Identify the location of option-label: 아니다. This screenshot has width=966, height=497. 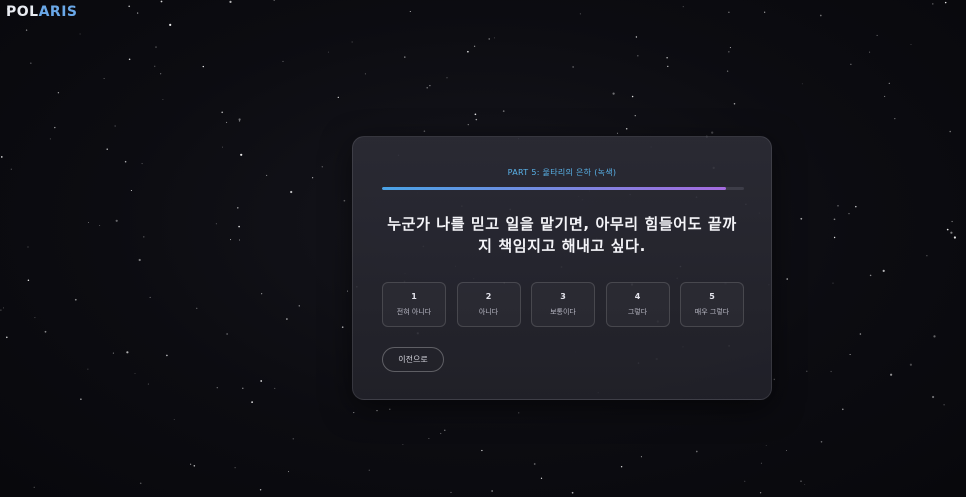
(488, 312).